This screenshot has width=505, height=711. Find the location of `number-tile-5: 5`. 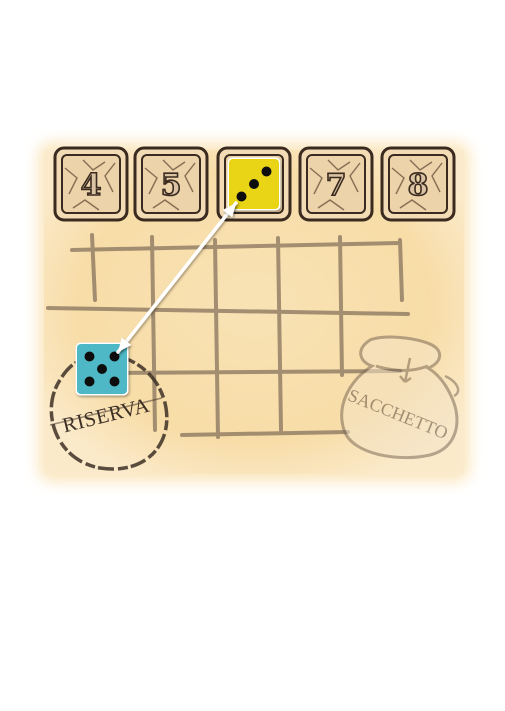

number-tile-5: 5 is located at coordinates (171, 184).